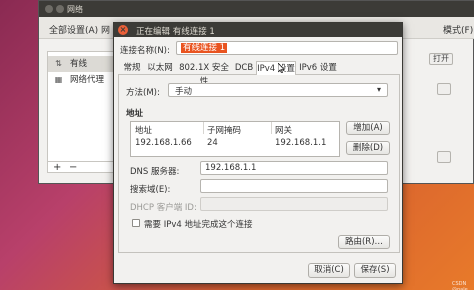 The image size is (474, 290). Describe the element at coordinates (136, 223) in the screenshot. I see `require-ipv4-checkbox` at that location.